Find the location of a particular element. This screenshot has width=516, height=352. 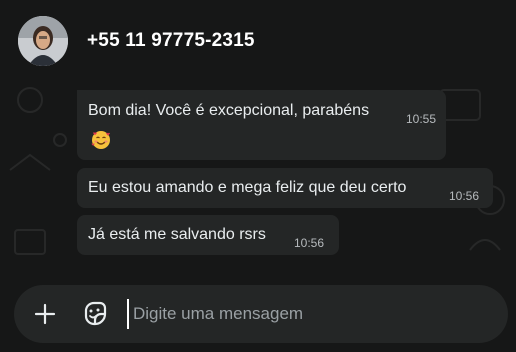

message-text: Já está me salvando rsrs is located at coordinates (177, 234).